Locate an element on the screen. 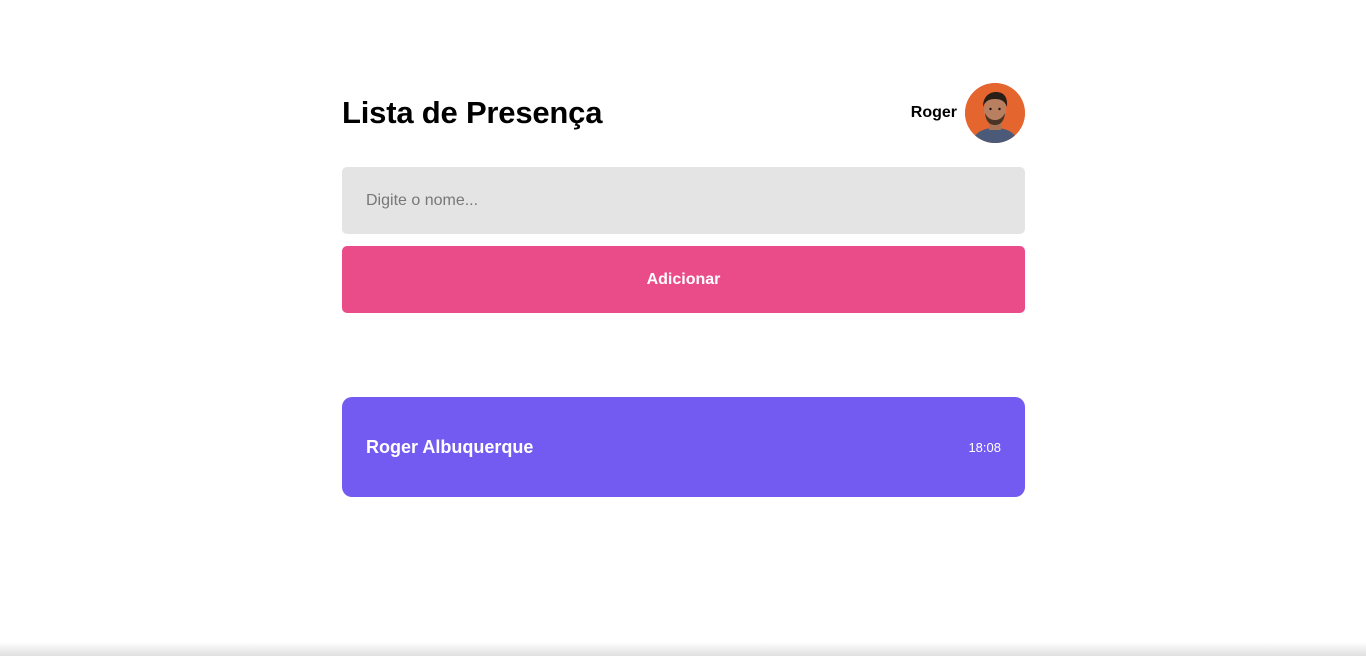 The height and width of the screenshot is (656, 1366). student-time: 18:08 is located at coordinates (984, 447).